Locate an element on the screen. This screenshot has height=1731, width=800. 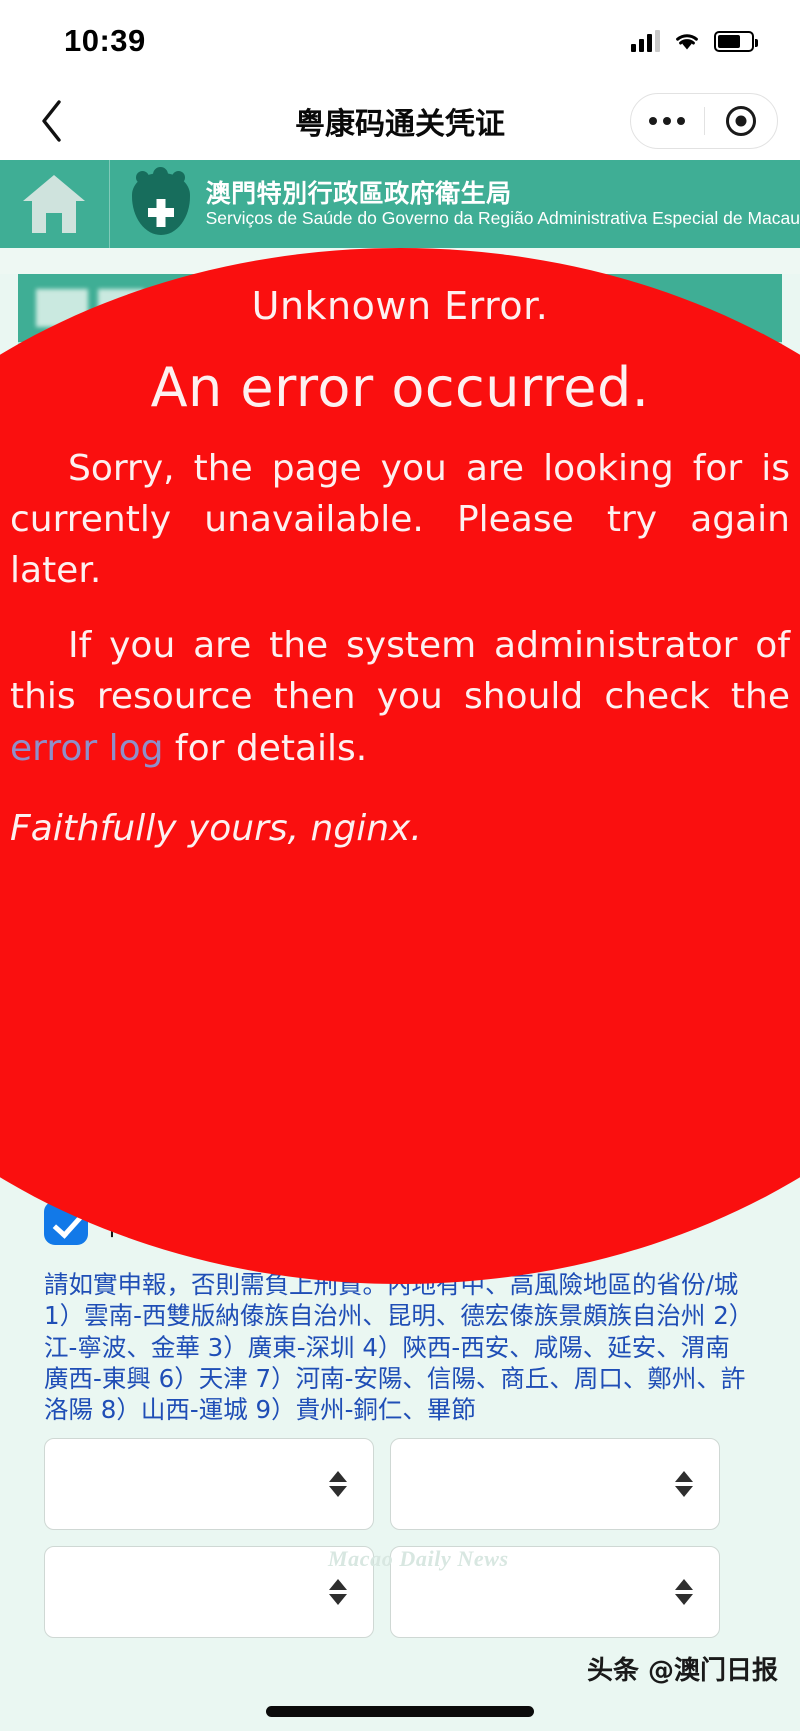
home-indicator is located at coordinates (400, 1711).